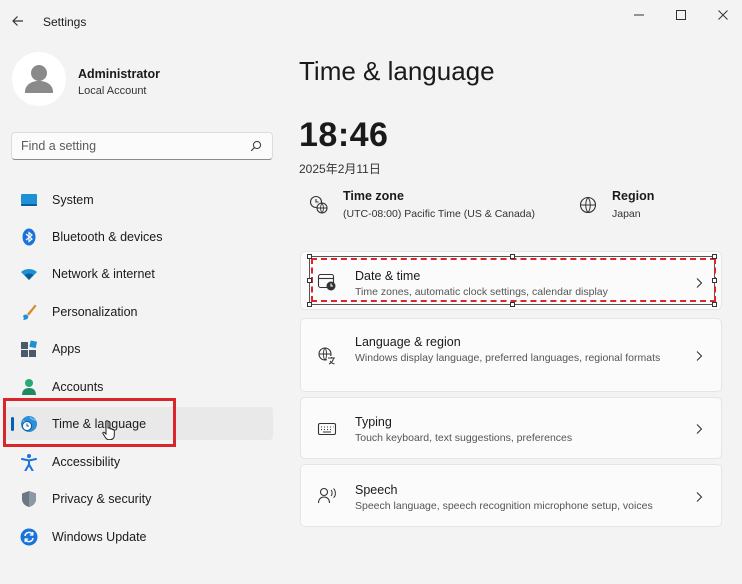 The width and height of the screenshot is (742, 584). Describe the element at coordinates (373, 196) in the screenshot. I see `time-zone-title: Time zone` at that location.